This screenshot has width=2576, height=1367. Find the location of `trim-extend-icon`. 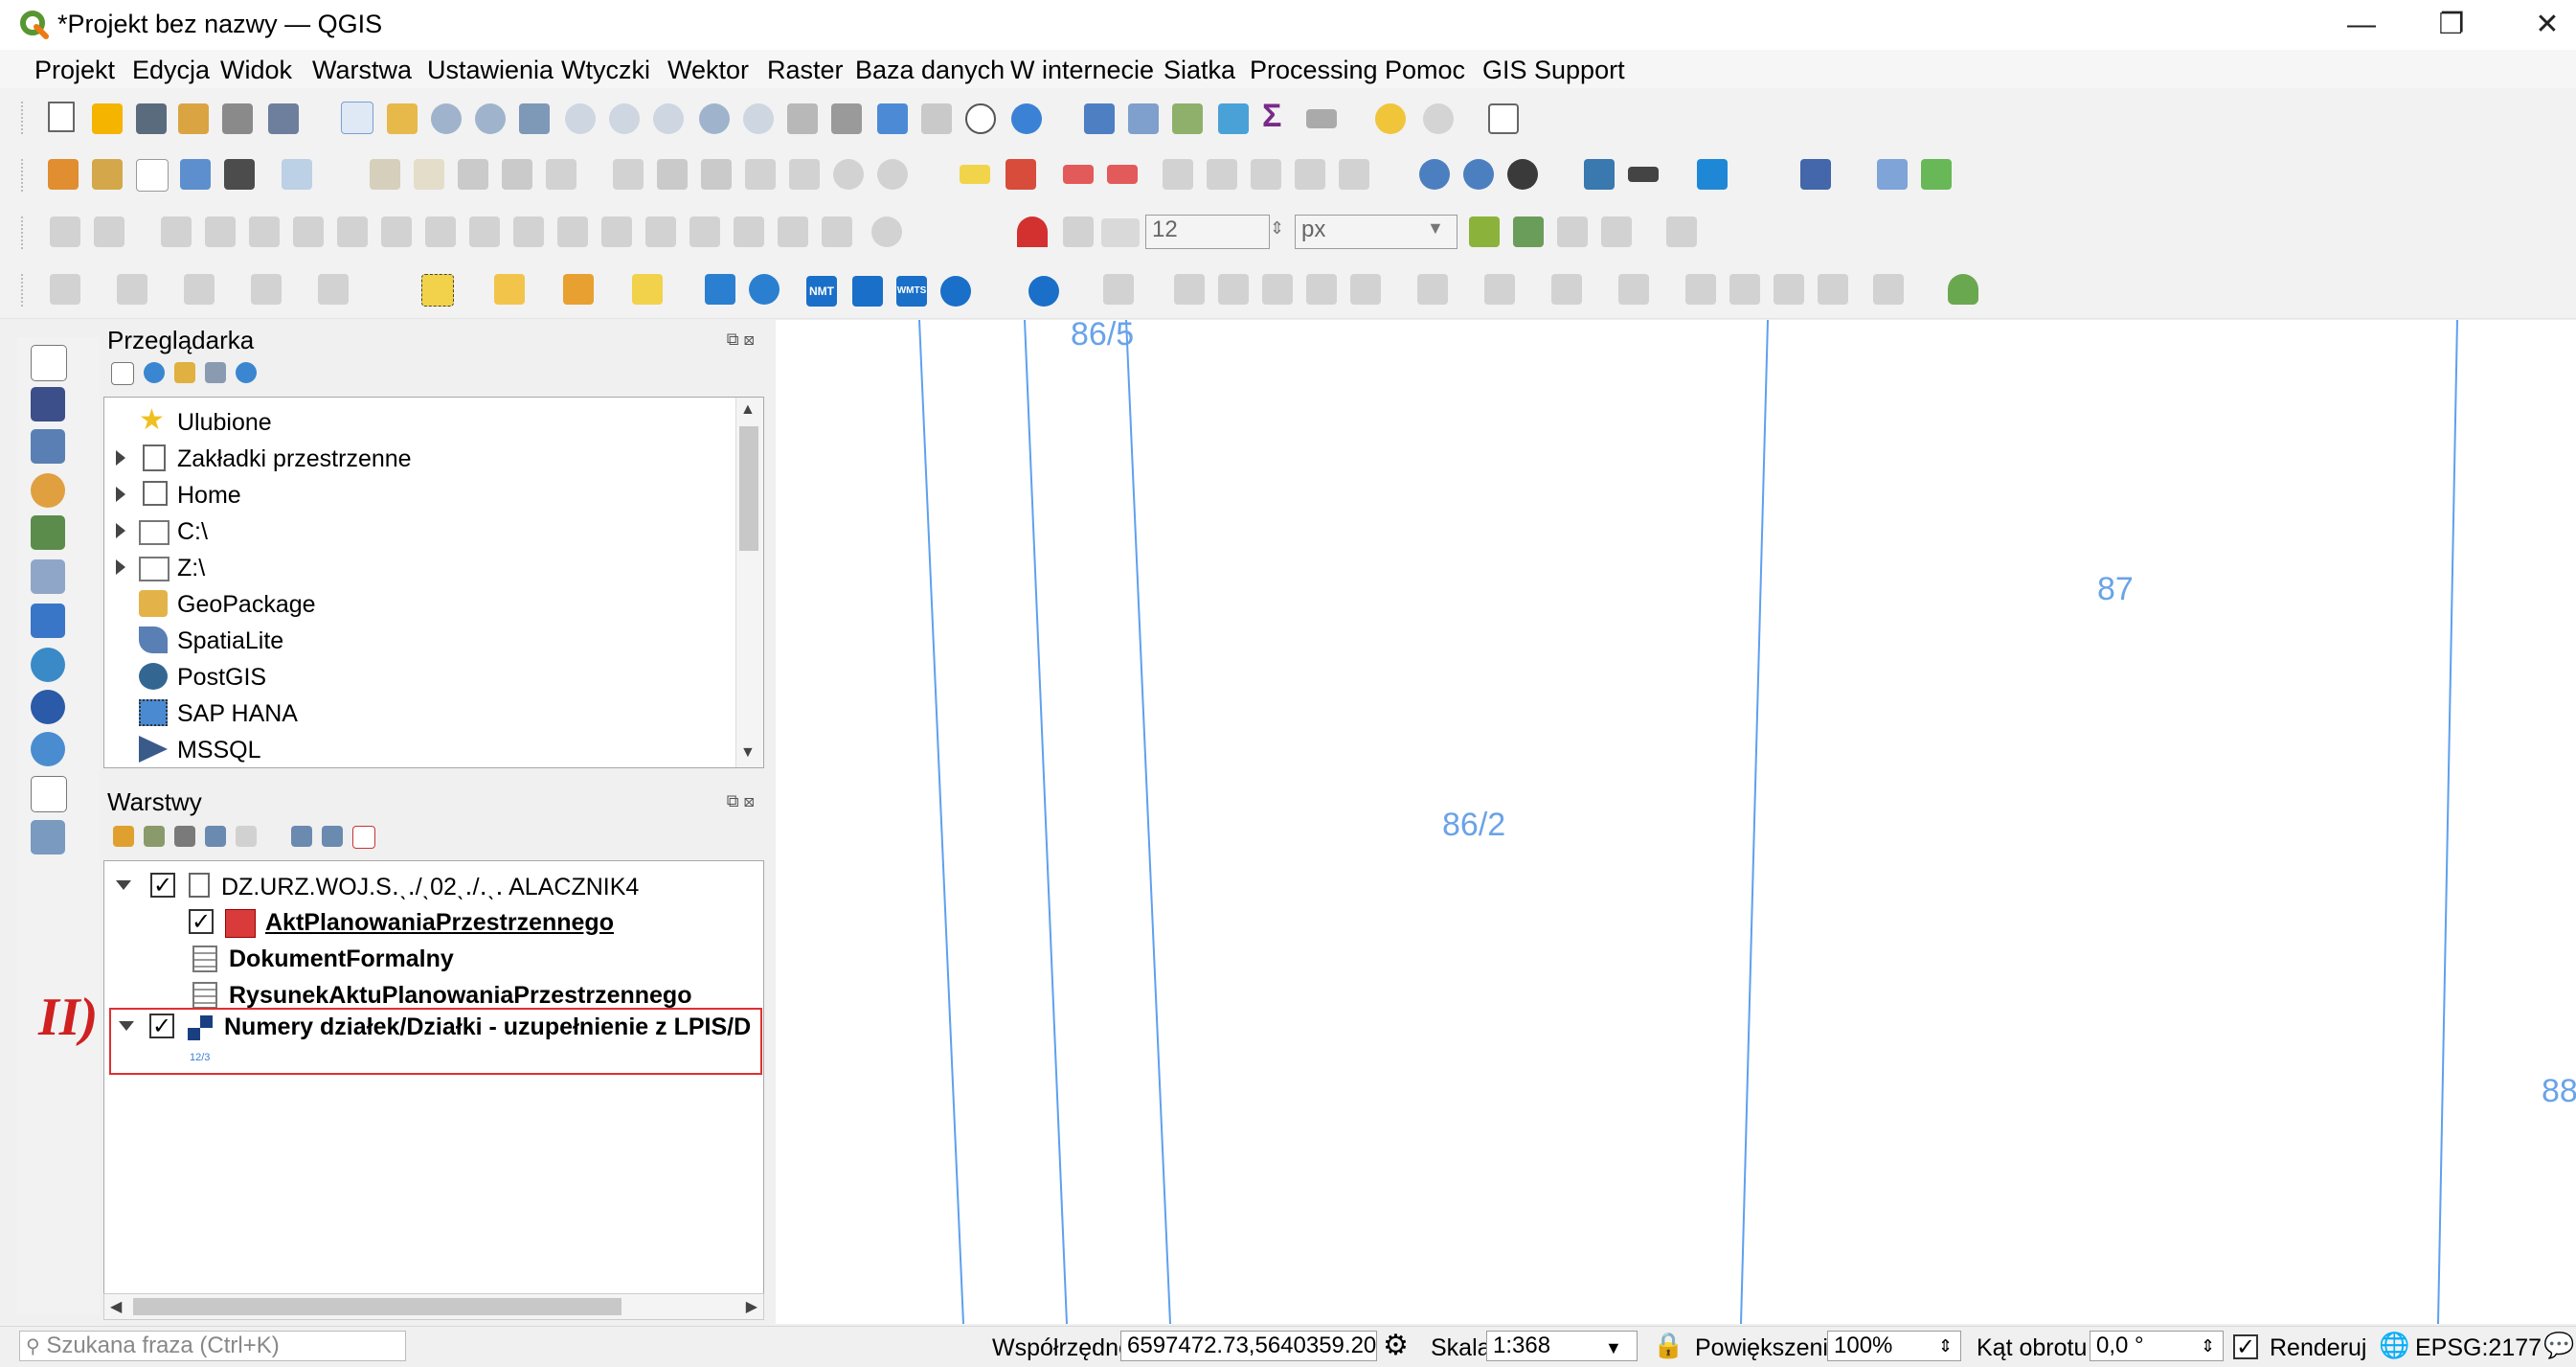

trim-extend-icon is located at coordinates (793, 231).